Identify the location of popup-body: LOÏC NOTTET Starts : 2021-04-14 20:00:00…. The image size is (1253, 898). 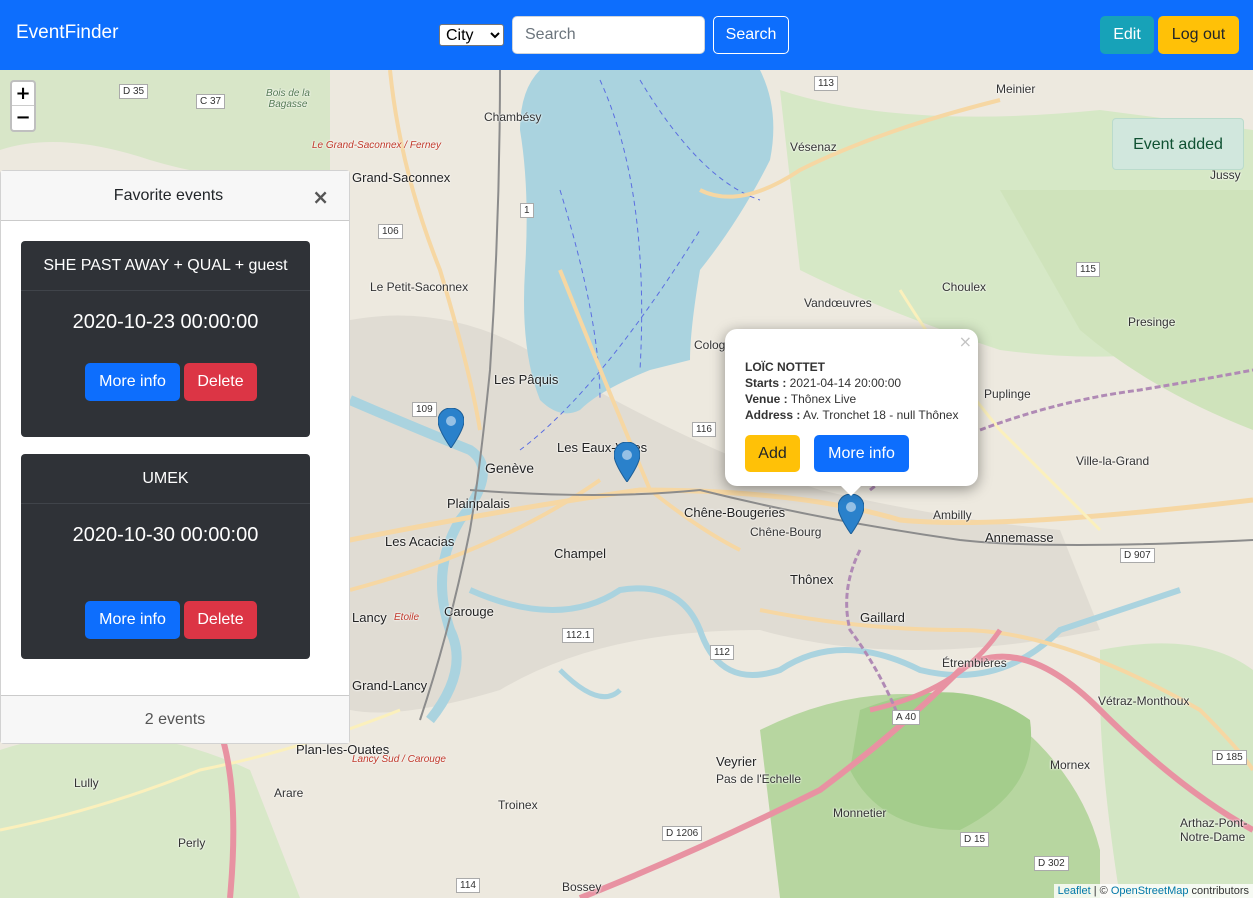
(851, 391).